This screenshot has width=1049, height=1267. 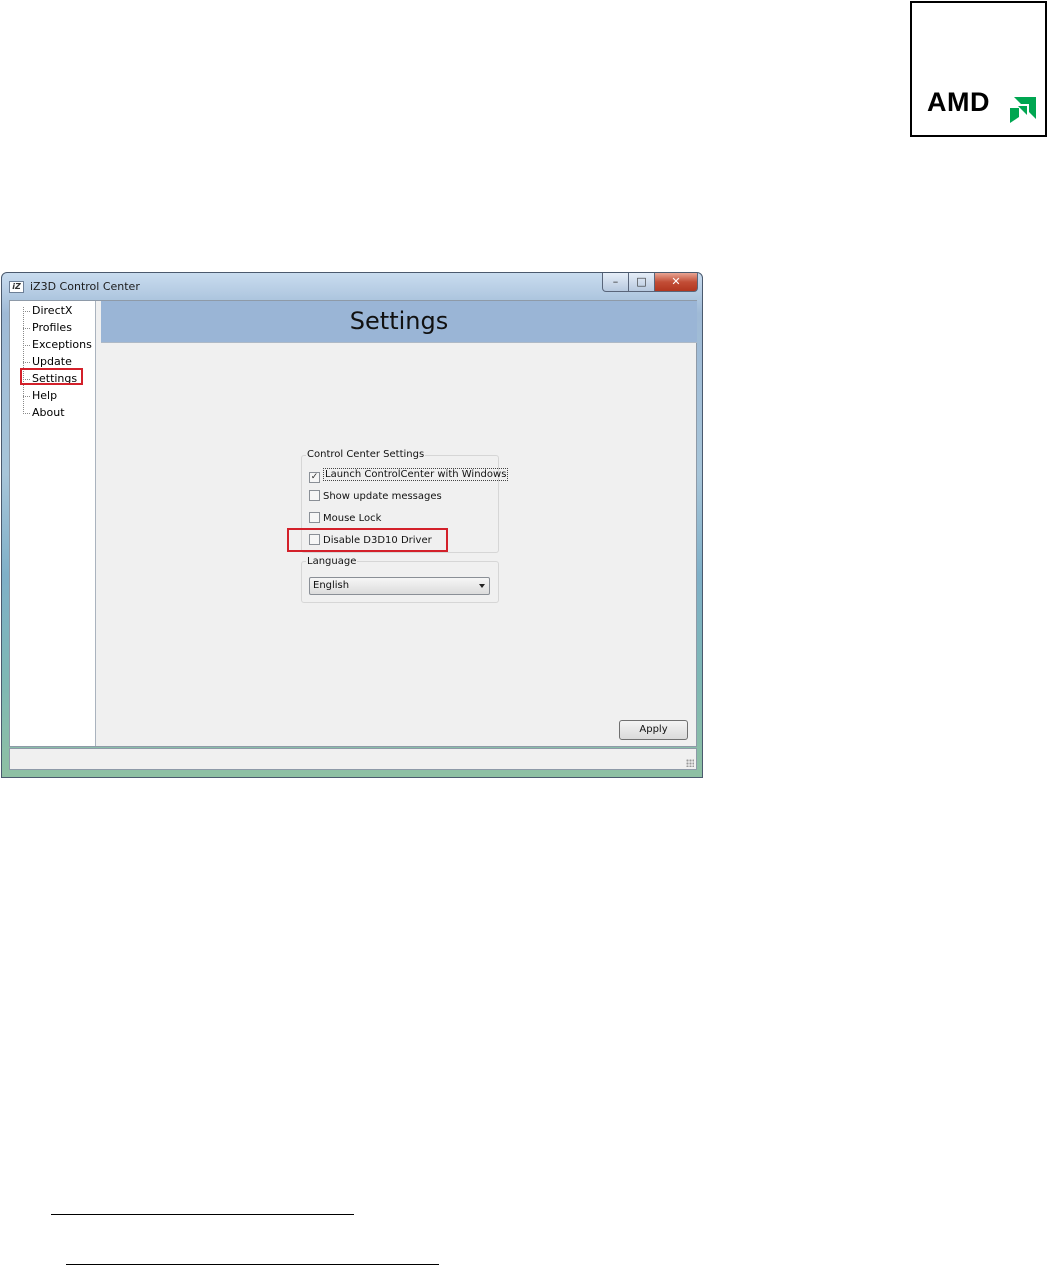 I want to click on status-bar, so click(x=353, y=759).